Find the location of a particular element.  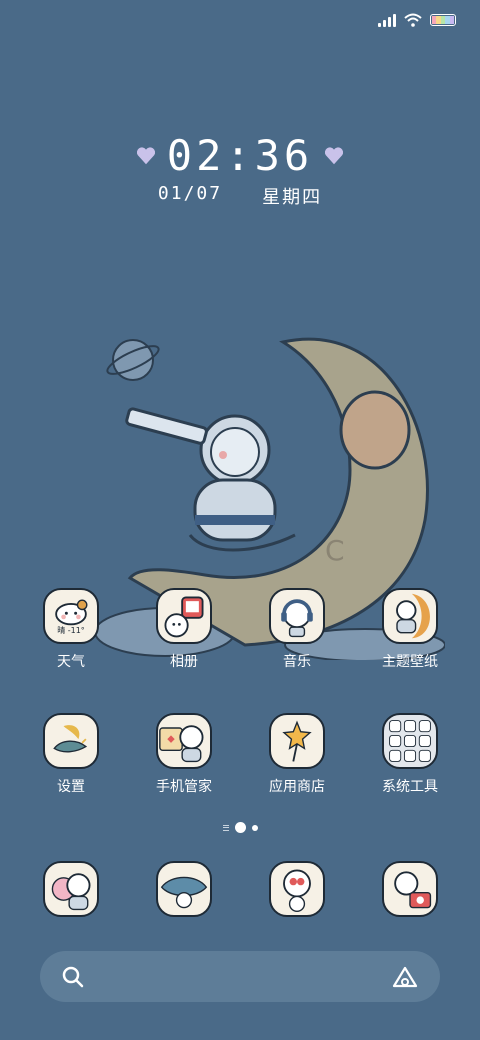

app-gallery: 相册 is located at coordinates (184, 629).